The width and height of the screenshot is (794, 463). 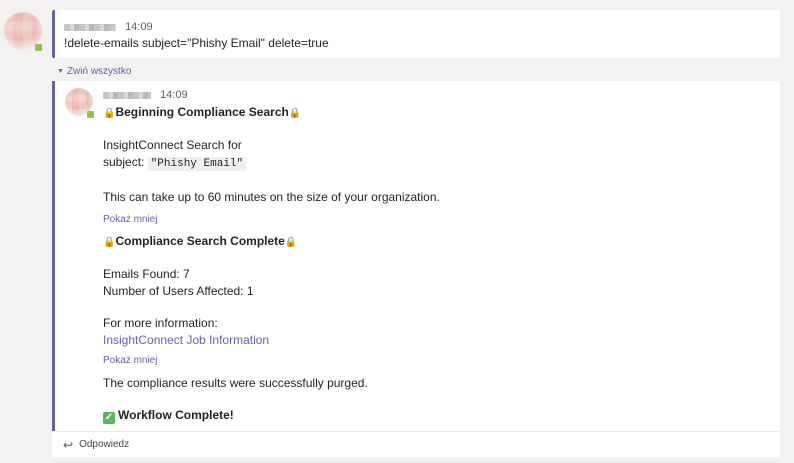 I want to click on workflow-complete-label: Workflow Complete!, so click(x=176, y=415).